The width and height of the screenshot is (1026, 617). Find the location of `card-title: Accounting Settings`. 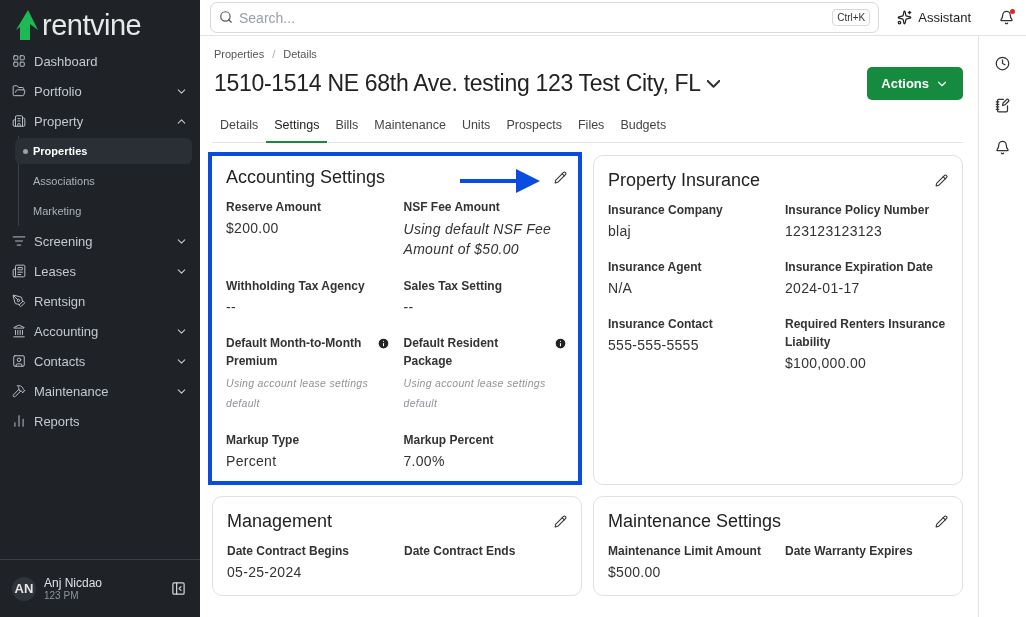

card-title: Accounting Settings is located at coordinates (306, 177).